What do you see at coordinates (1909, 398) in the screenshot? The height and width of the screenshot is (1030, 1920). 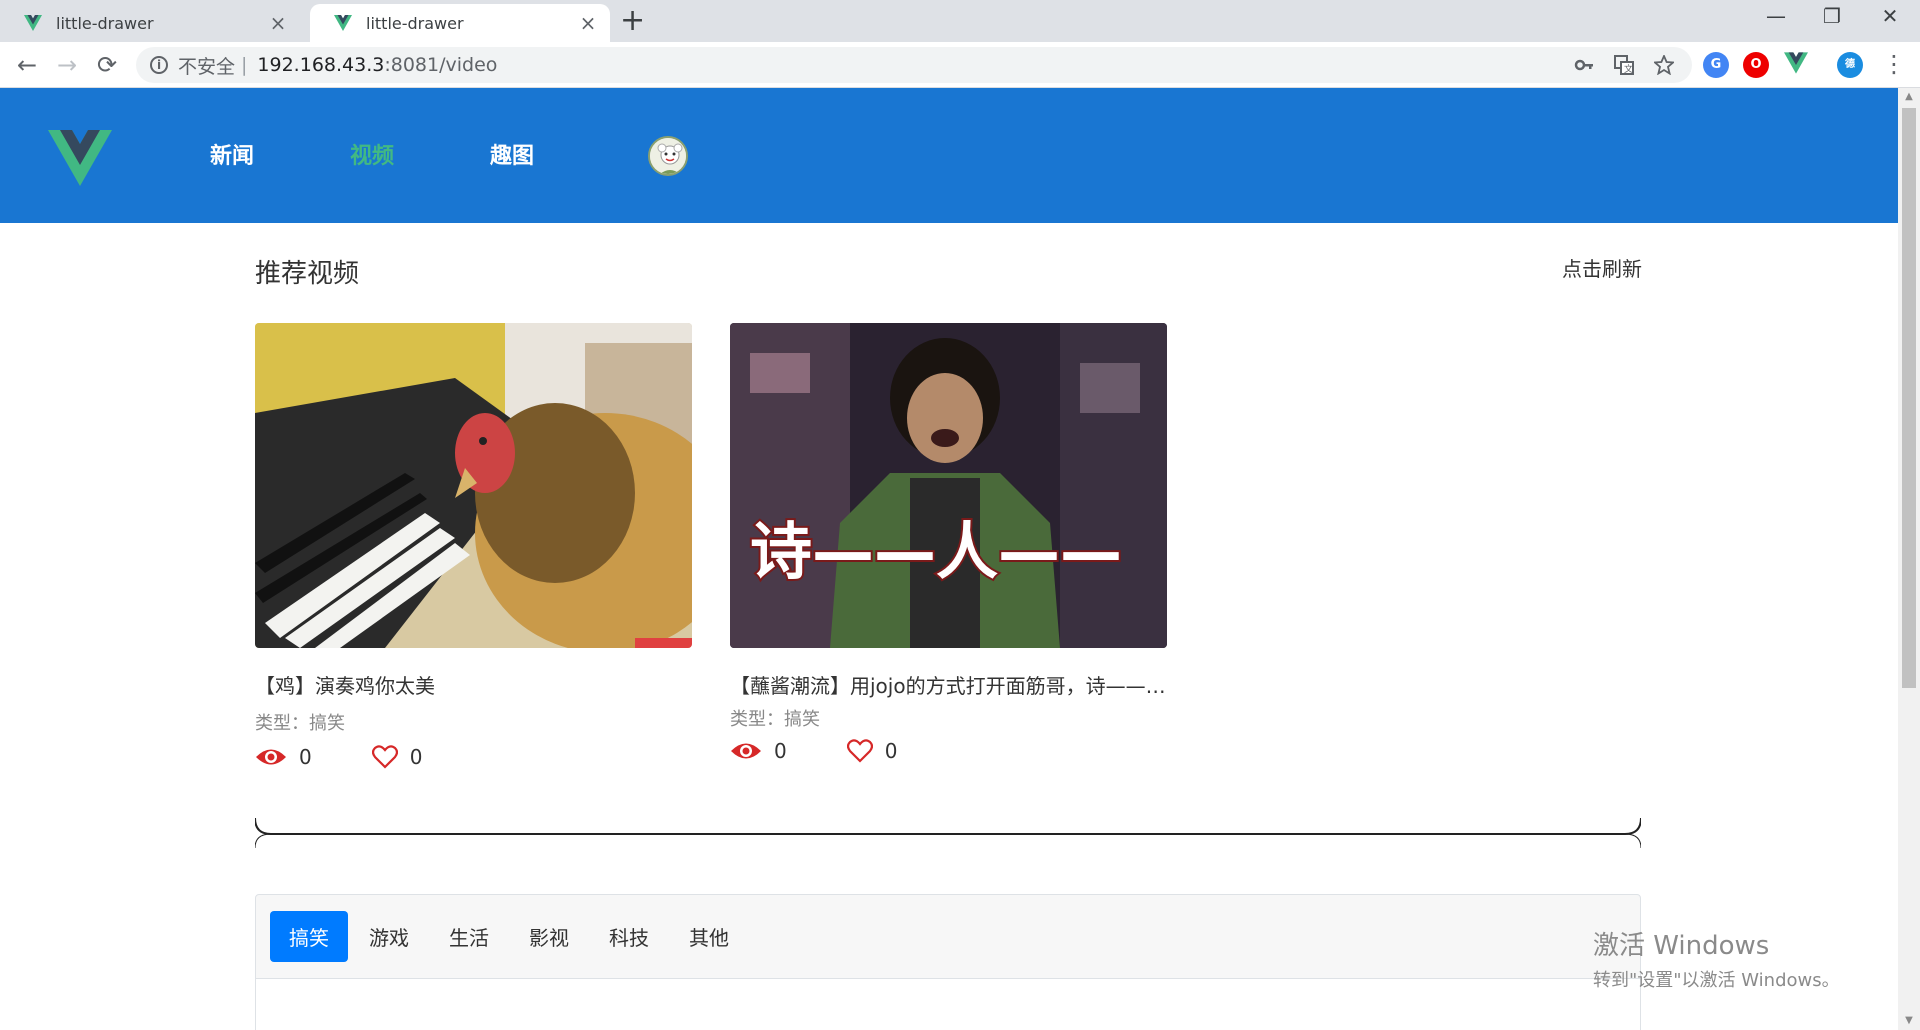 I see `scroll-thumb` at bounding box center [1909, 398].